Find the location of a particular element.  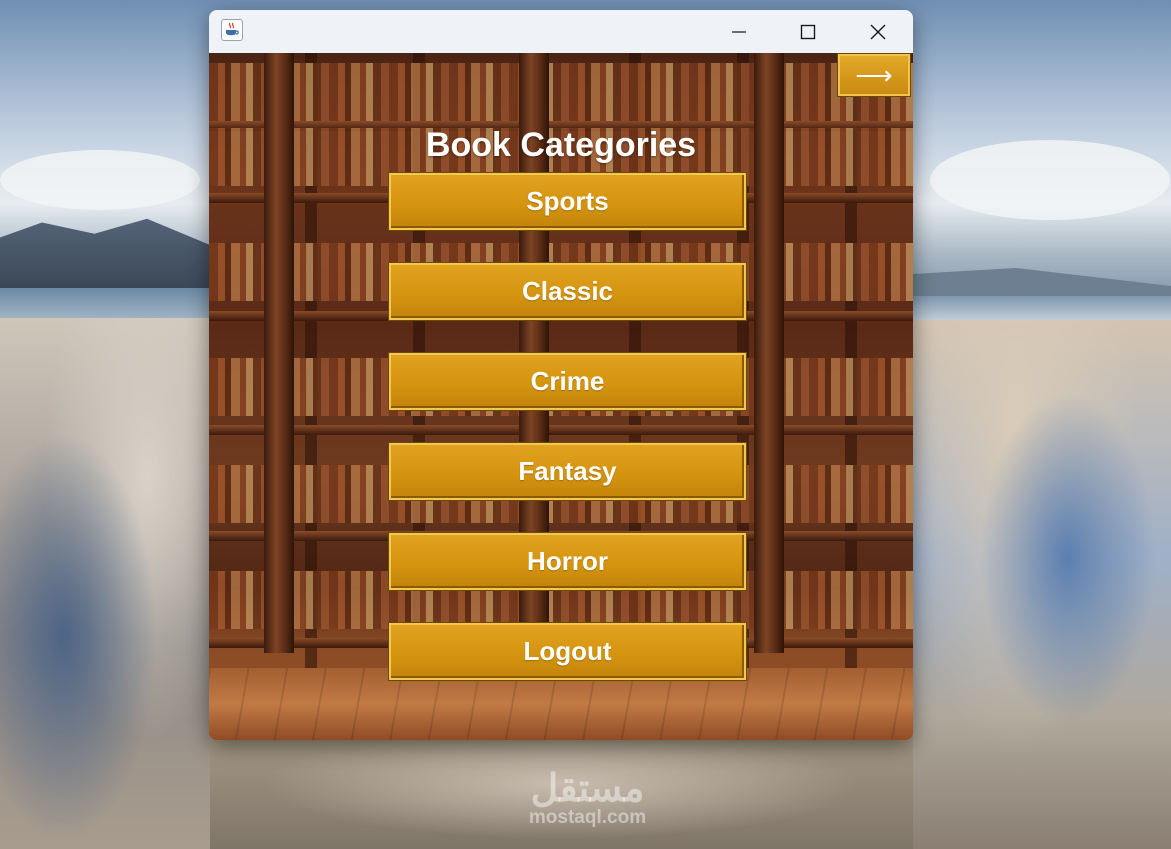

bookshelf-row is located at coordinates (561, 92).